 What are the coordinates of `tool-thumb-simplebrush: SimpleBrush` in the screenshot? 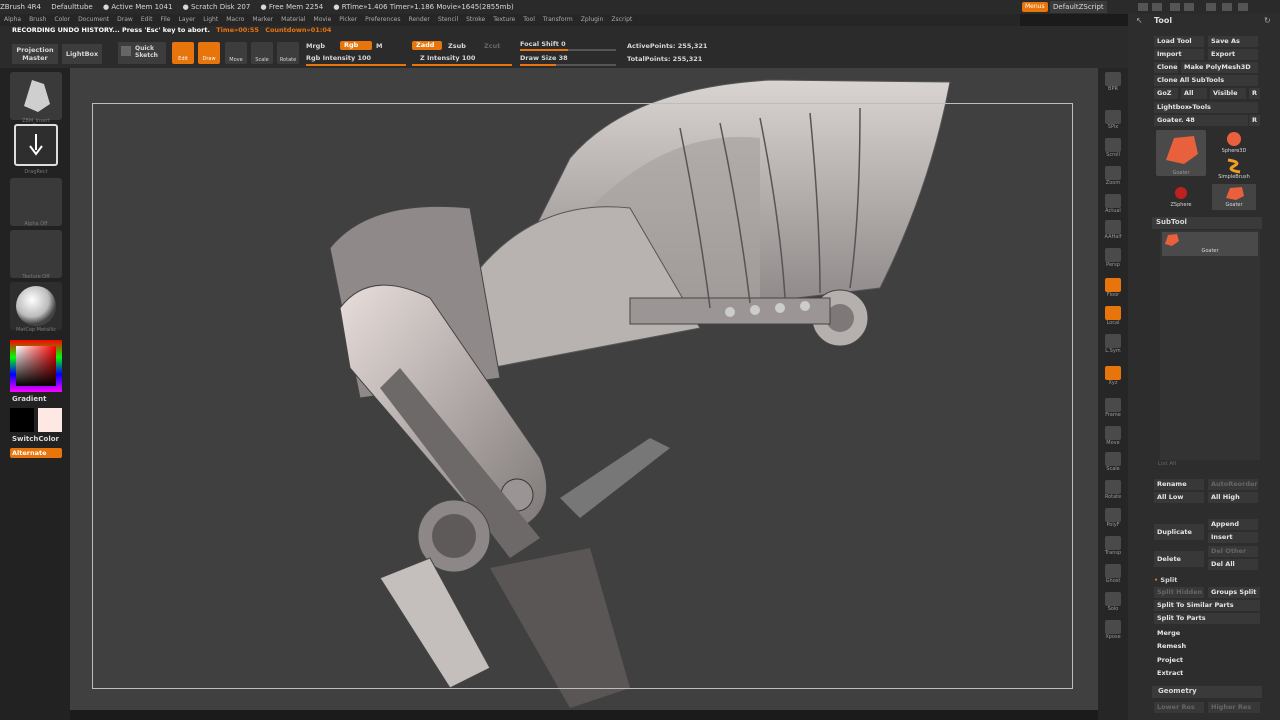 It's located at (1234, 169).